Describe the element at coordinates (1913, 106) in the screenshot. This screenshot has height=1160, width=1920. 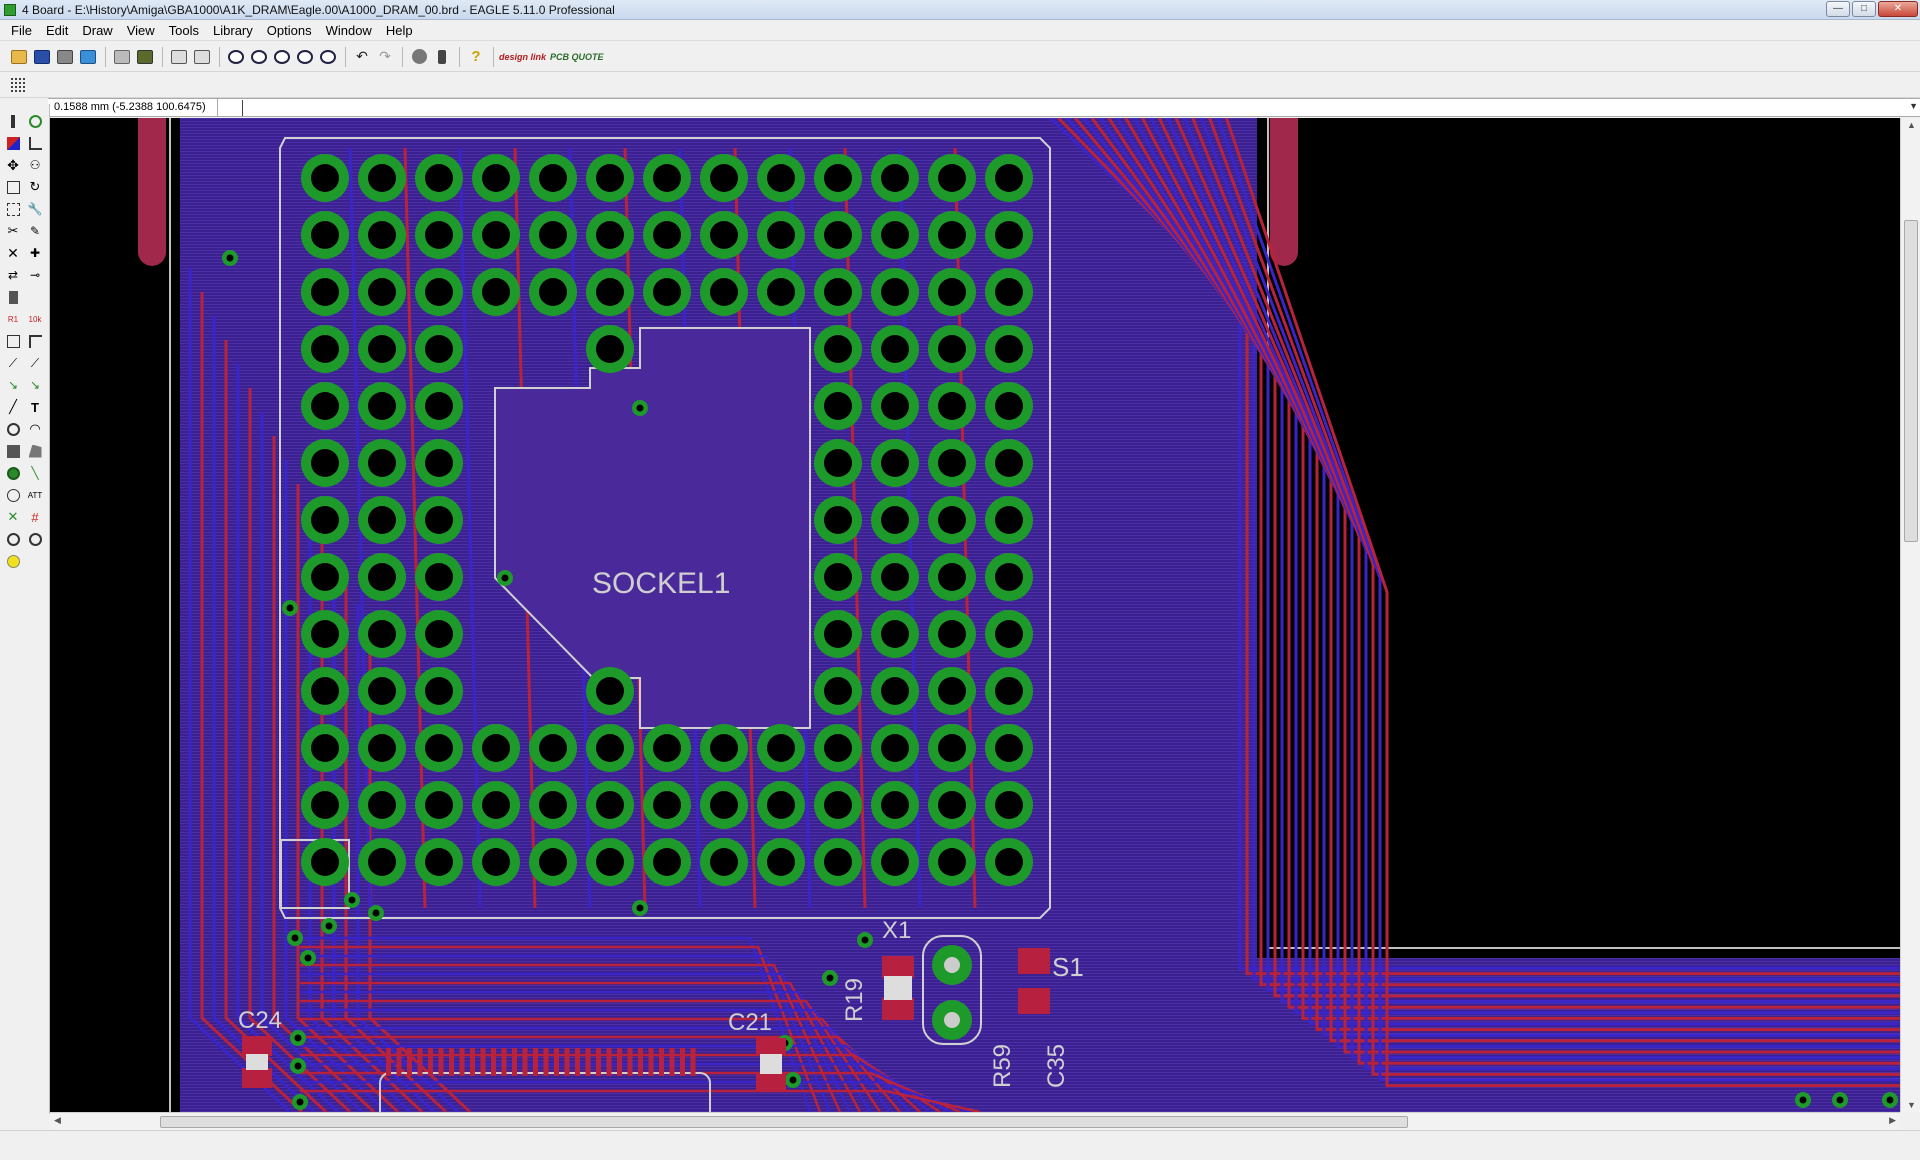
I see `chevron-down-icon: ▼` at that location.